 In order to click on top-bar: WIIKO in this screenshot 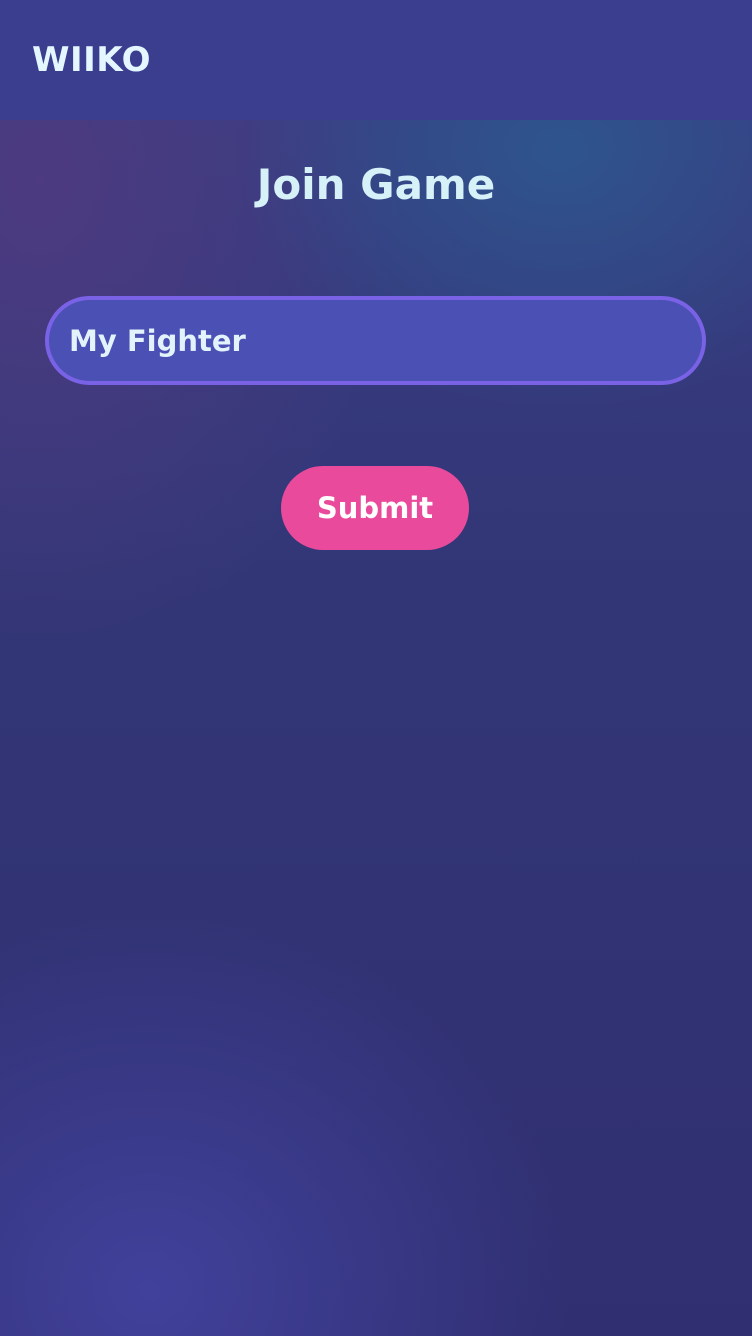, I will do `click(376, 60)`.